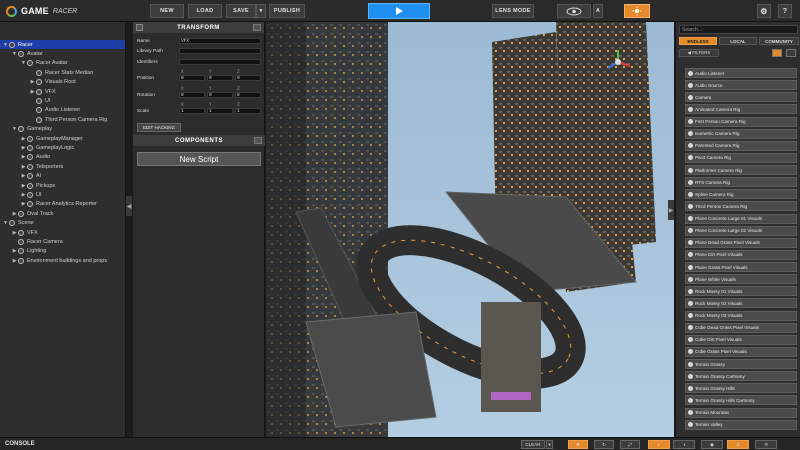 The height and width of the screenshot is (450, 800). I want to click on settings-button: ⚙, so click(764, 11).